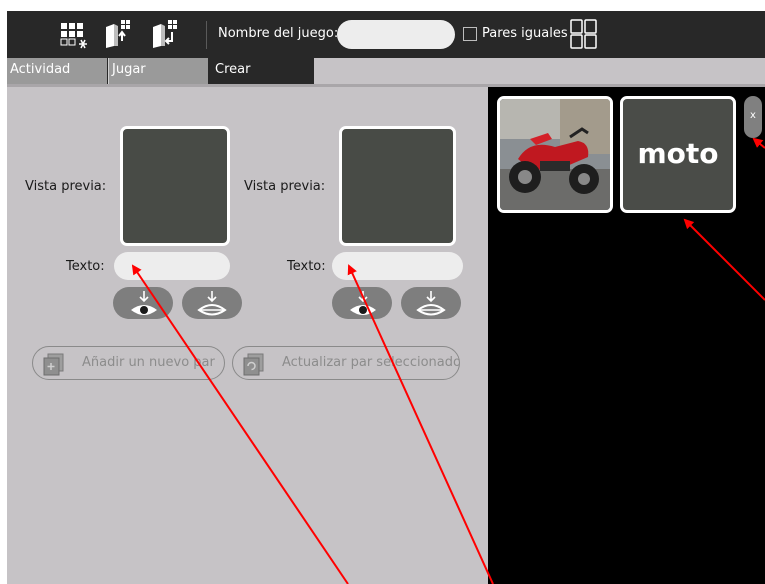 This screenshot has height=584, width=765. I want to click on toolbar-separator, so click(206, 35).